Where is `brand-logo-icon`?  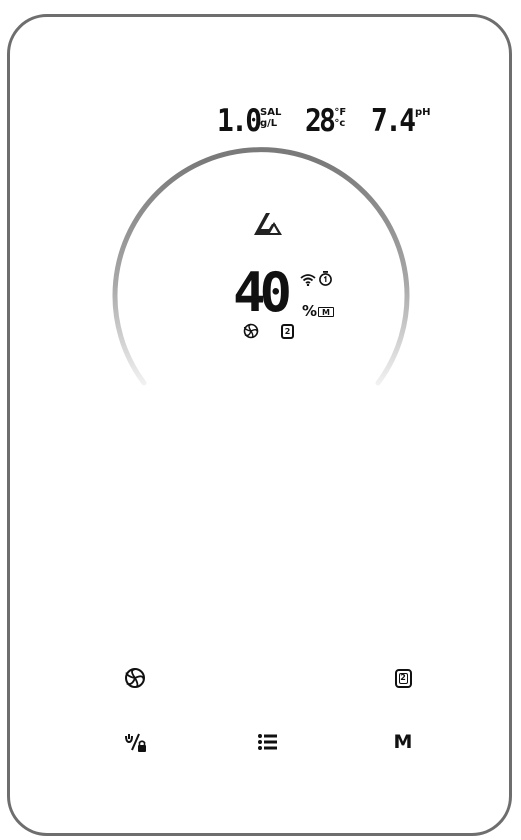 brand-logo-icon is located at coordinates (268, 224).